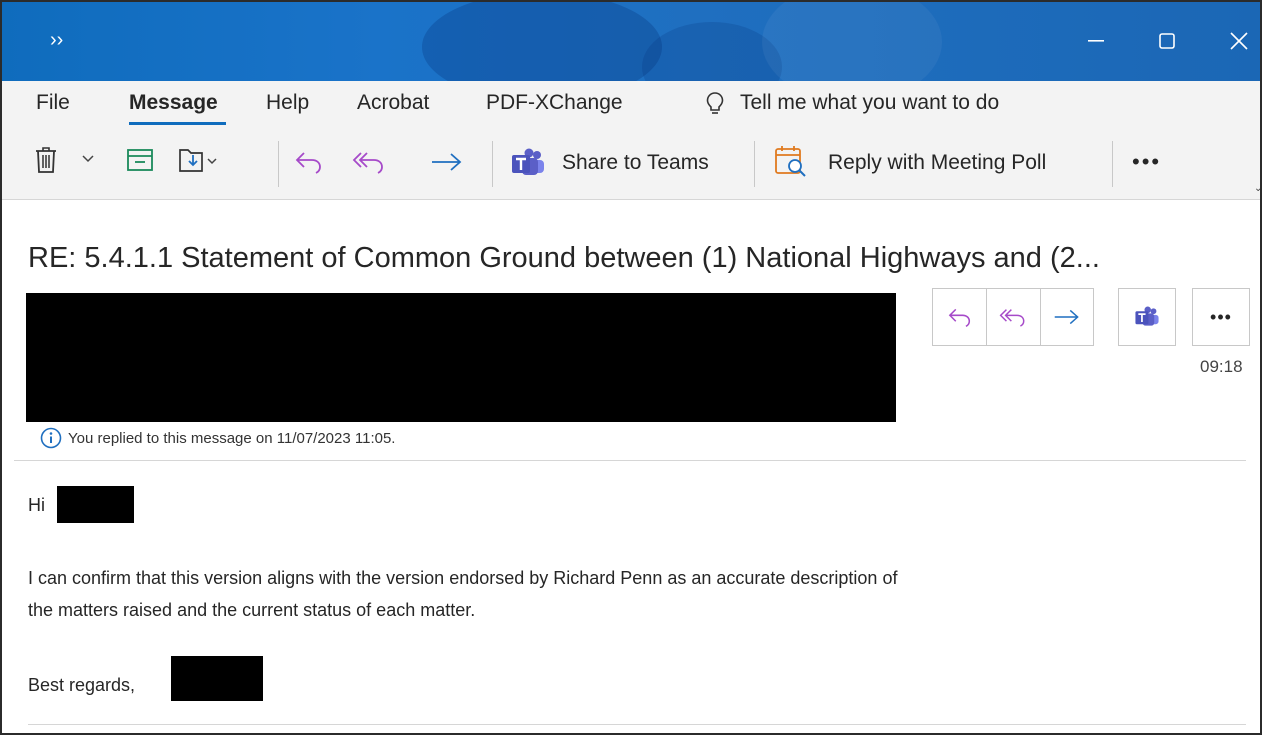 This screenshot has height=735, width=1262. Describe the element at coordinates (393, 103) in the screenshot. I see `tab-acrobat: Acrobat` at that location.